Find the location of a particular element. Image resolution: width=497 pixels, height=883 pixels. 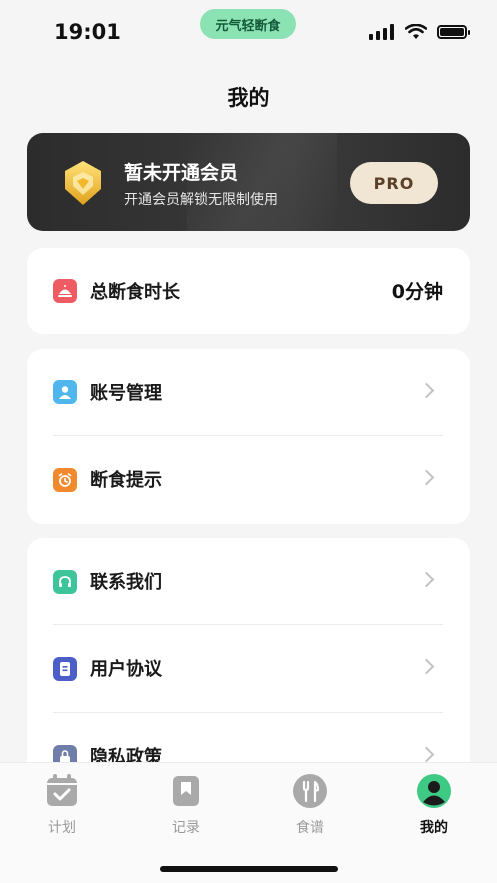

home-indicator is located at coordinates (249, 869).